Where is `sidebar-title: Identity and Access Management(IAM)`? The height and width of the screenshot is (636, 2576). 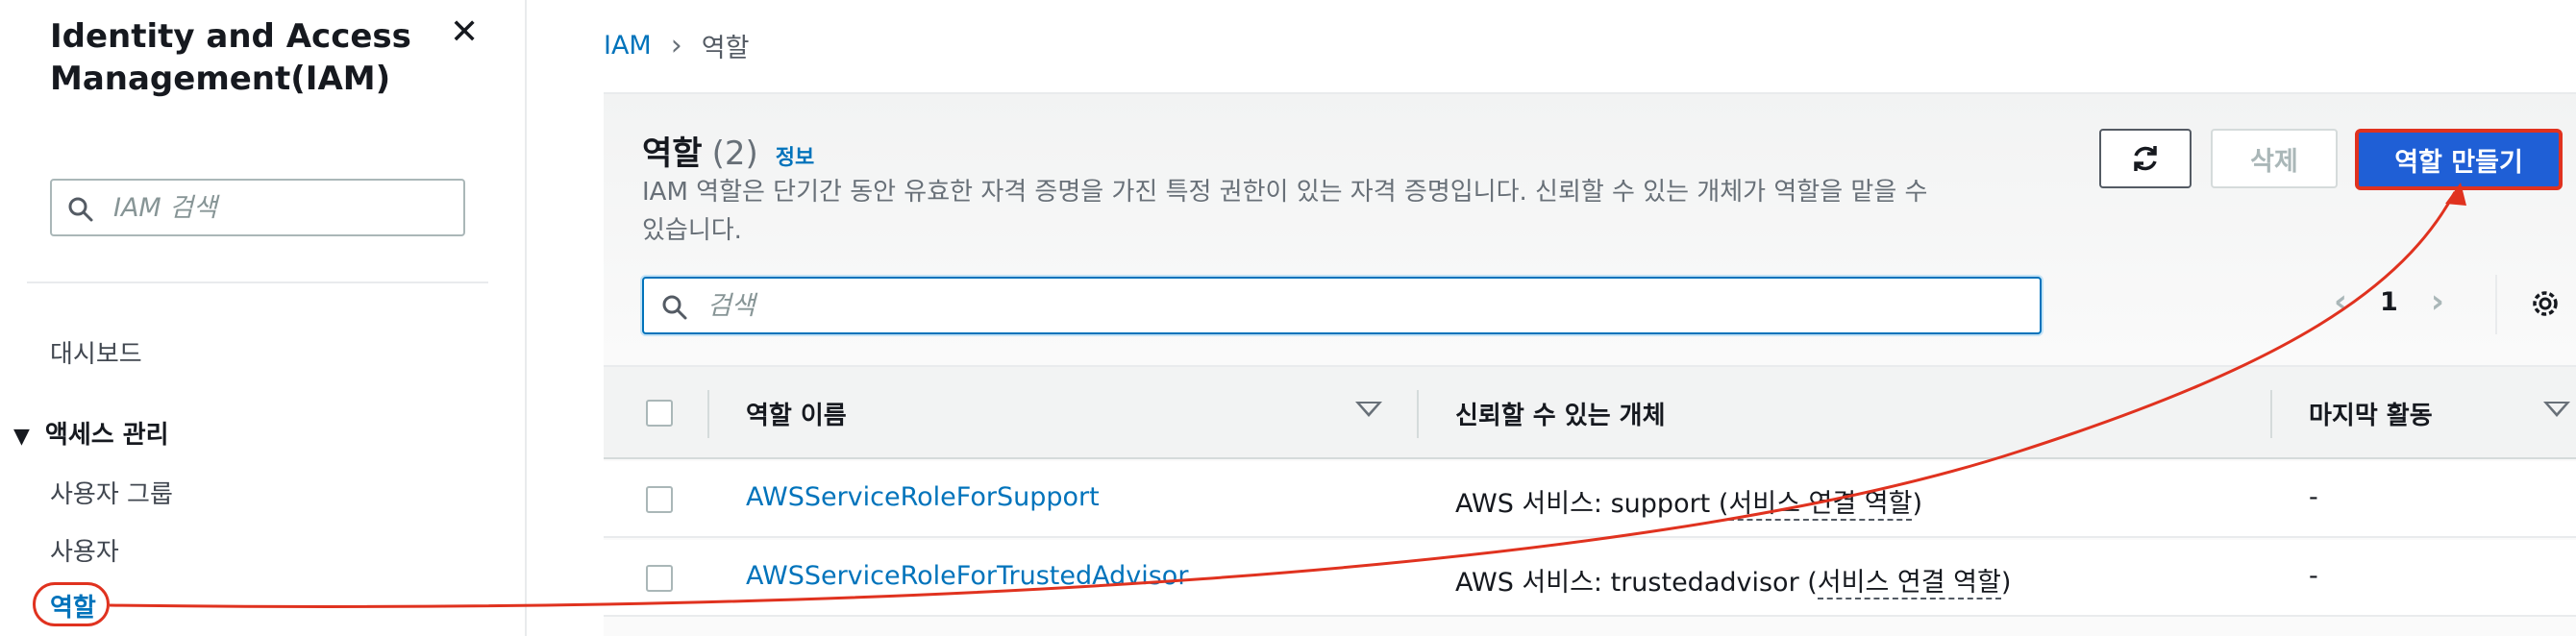 sidebar-title: Identity and Access Management(IAM) is located at coordinates (230, 57).